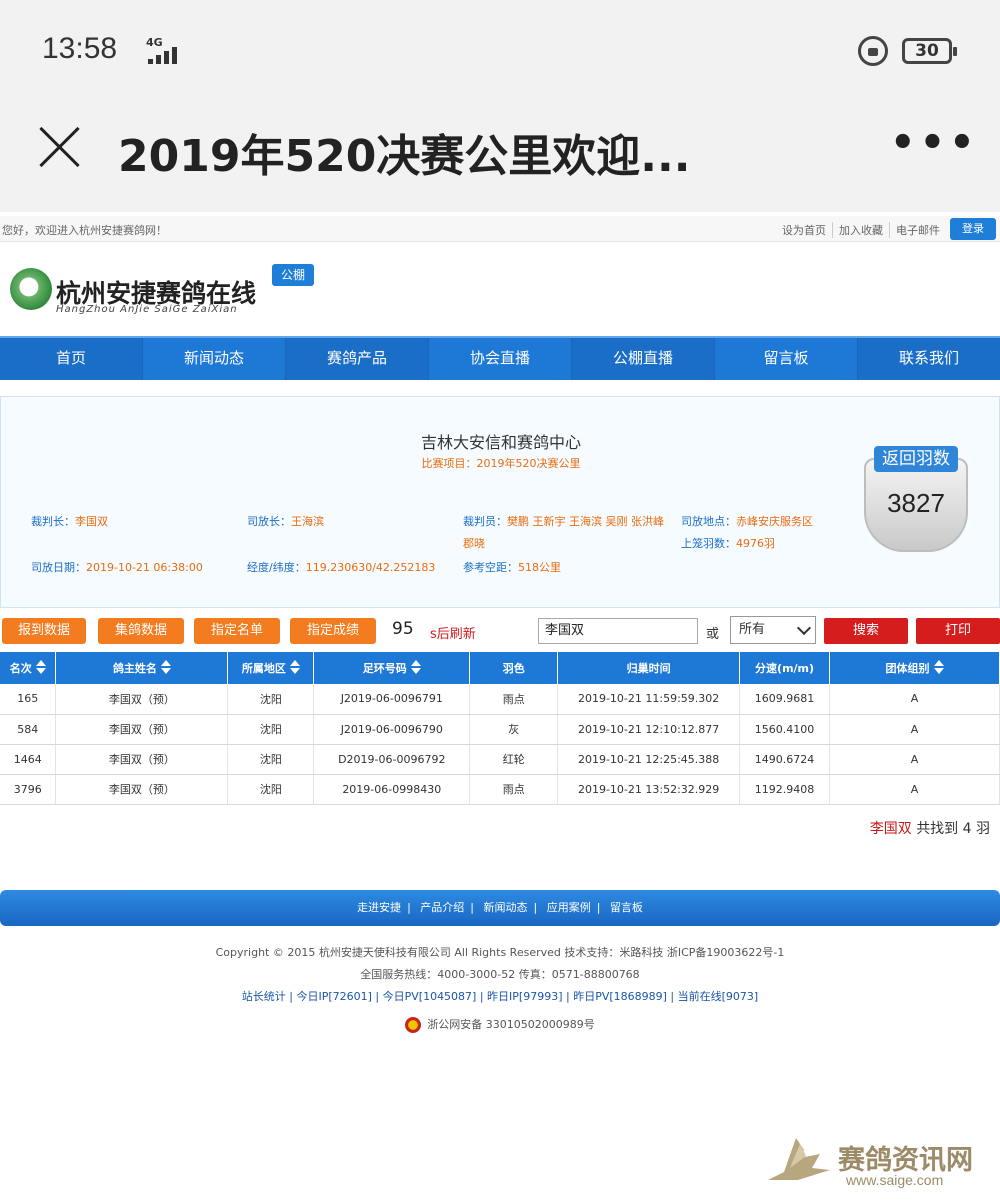 The width and height of the screenshot is (1000, 1204). Describe the element at coordinates (413, 1025) in the screenshot. I see `police-badge-icon` at that location.